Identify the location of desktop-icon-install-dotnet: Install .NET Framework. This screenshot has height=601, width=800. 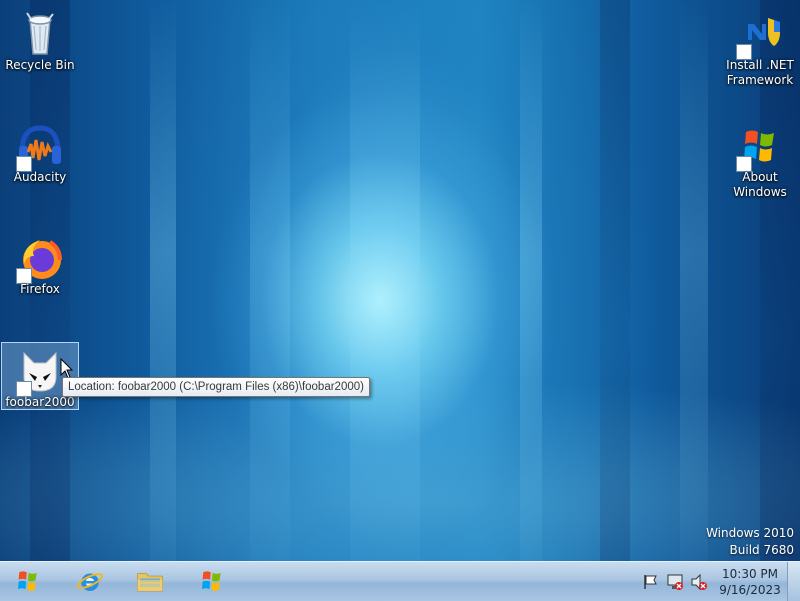
(760, 46).